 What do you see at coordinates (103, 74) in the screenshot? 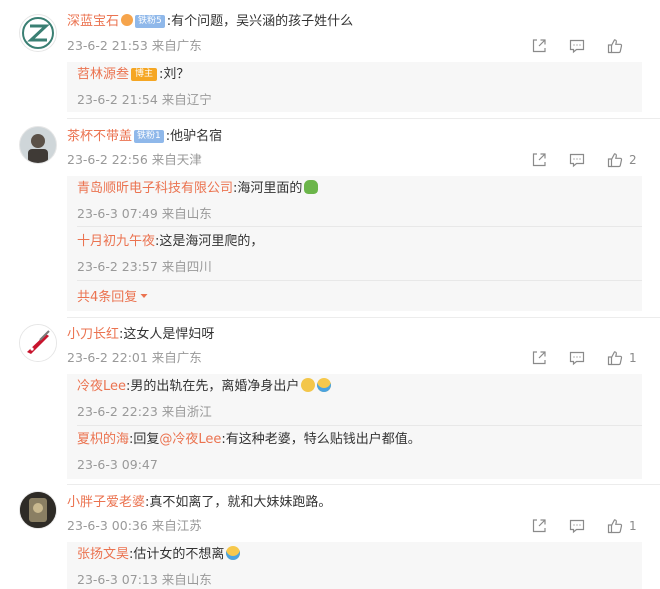
I see `reply-username: 苕林源叁` at bounding box center [103, 74].